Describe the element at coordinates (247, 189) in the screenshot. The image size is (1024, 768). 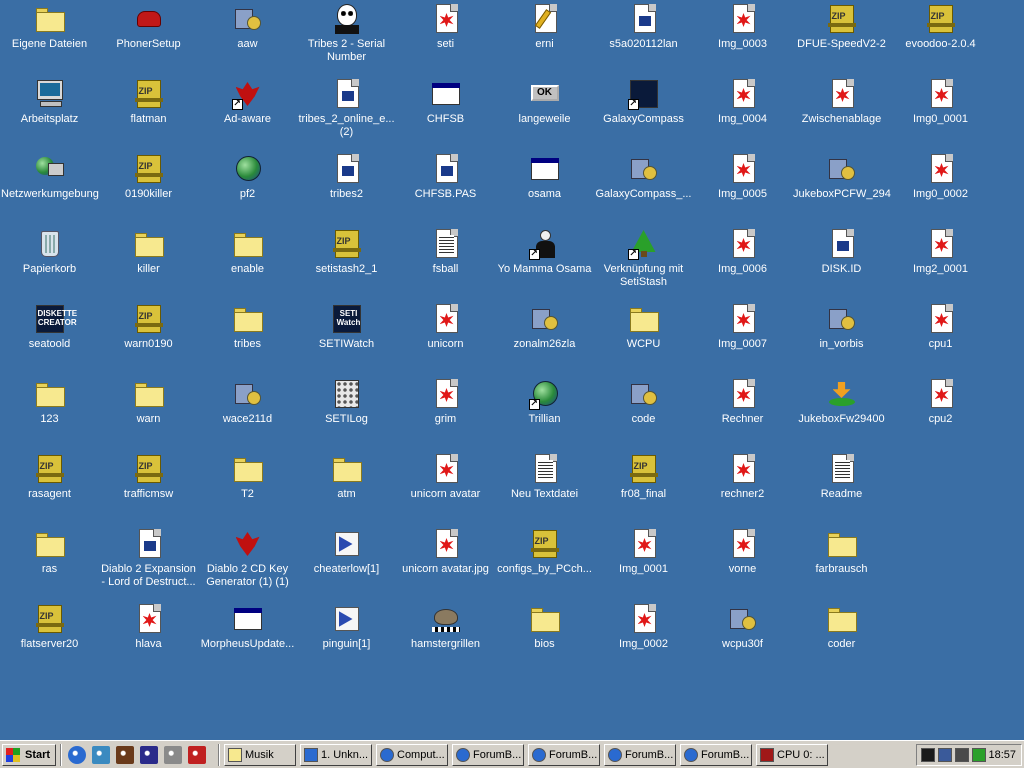
I see `desktop-icon: pf2` at that location.